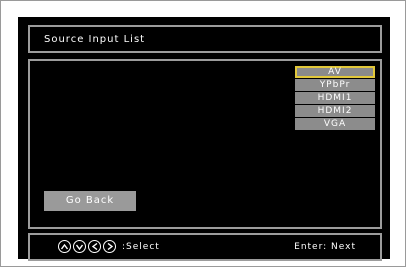 This screenshot has width=406, height=267. Describe the element at coordinates (335, 124) in the screenshot. I see `source-item-vga: VGA` at that location.